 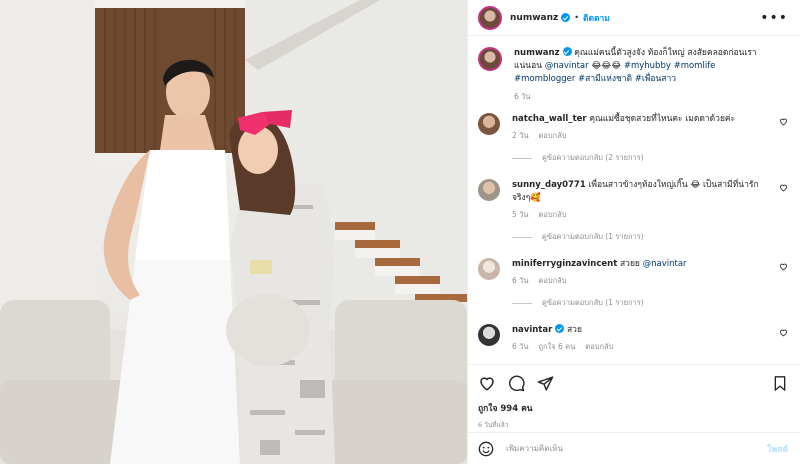 What do you see at coordinates (549, 119) in the screenshot?
I see `comment-username: natcha_wall_ter` at bounding box center [549, 119].